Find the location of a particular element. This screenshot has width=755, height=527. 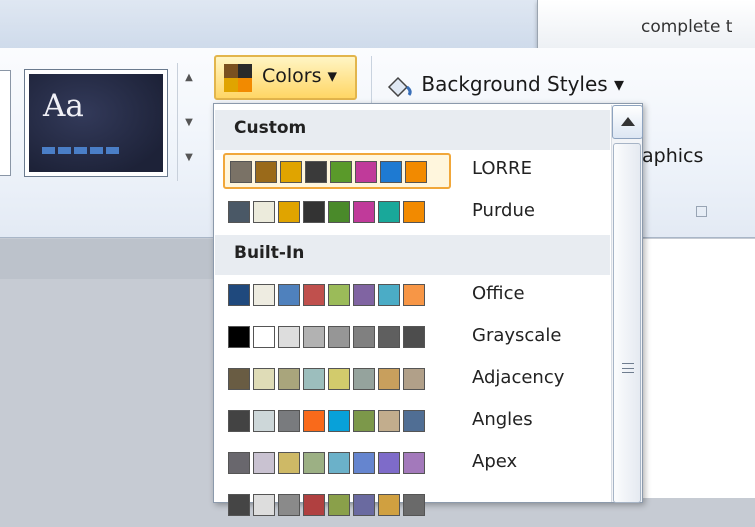

gallery-more-icon: ▼ is located at coordinates (189, 158).